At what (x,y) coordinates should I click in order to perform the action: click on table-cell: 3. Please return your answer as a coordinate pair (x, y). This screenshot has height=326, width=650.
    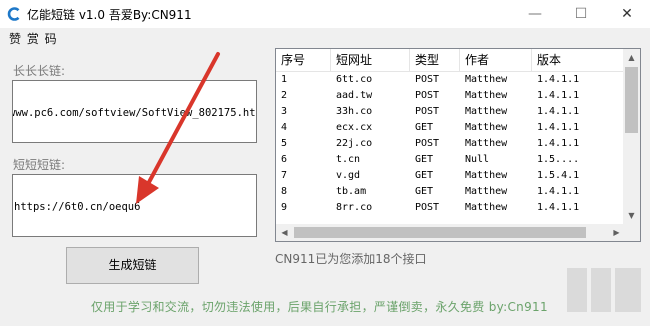
    Looking at the image, I should click on (284, 111).